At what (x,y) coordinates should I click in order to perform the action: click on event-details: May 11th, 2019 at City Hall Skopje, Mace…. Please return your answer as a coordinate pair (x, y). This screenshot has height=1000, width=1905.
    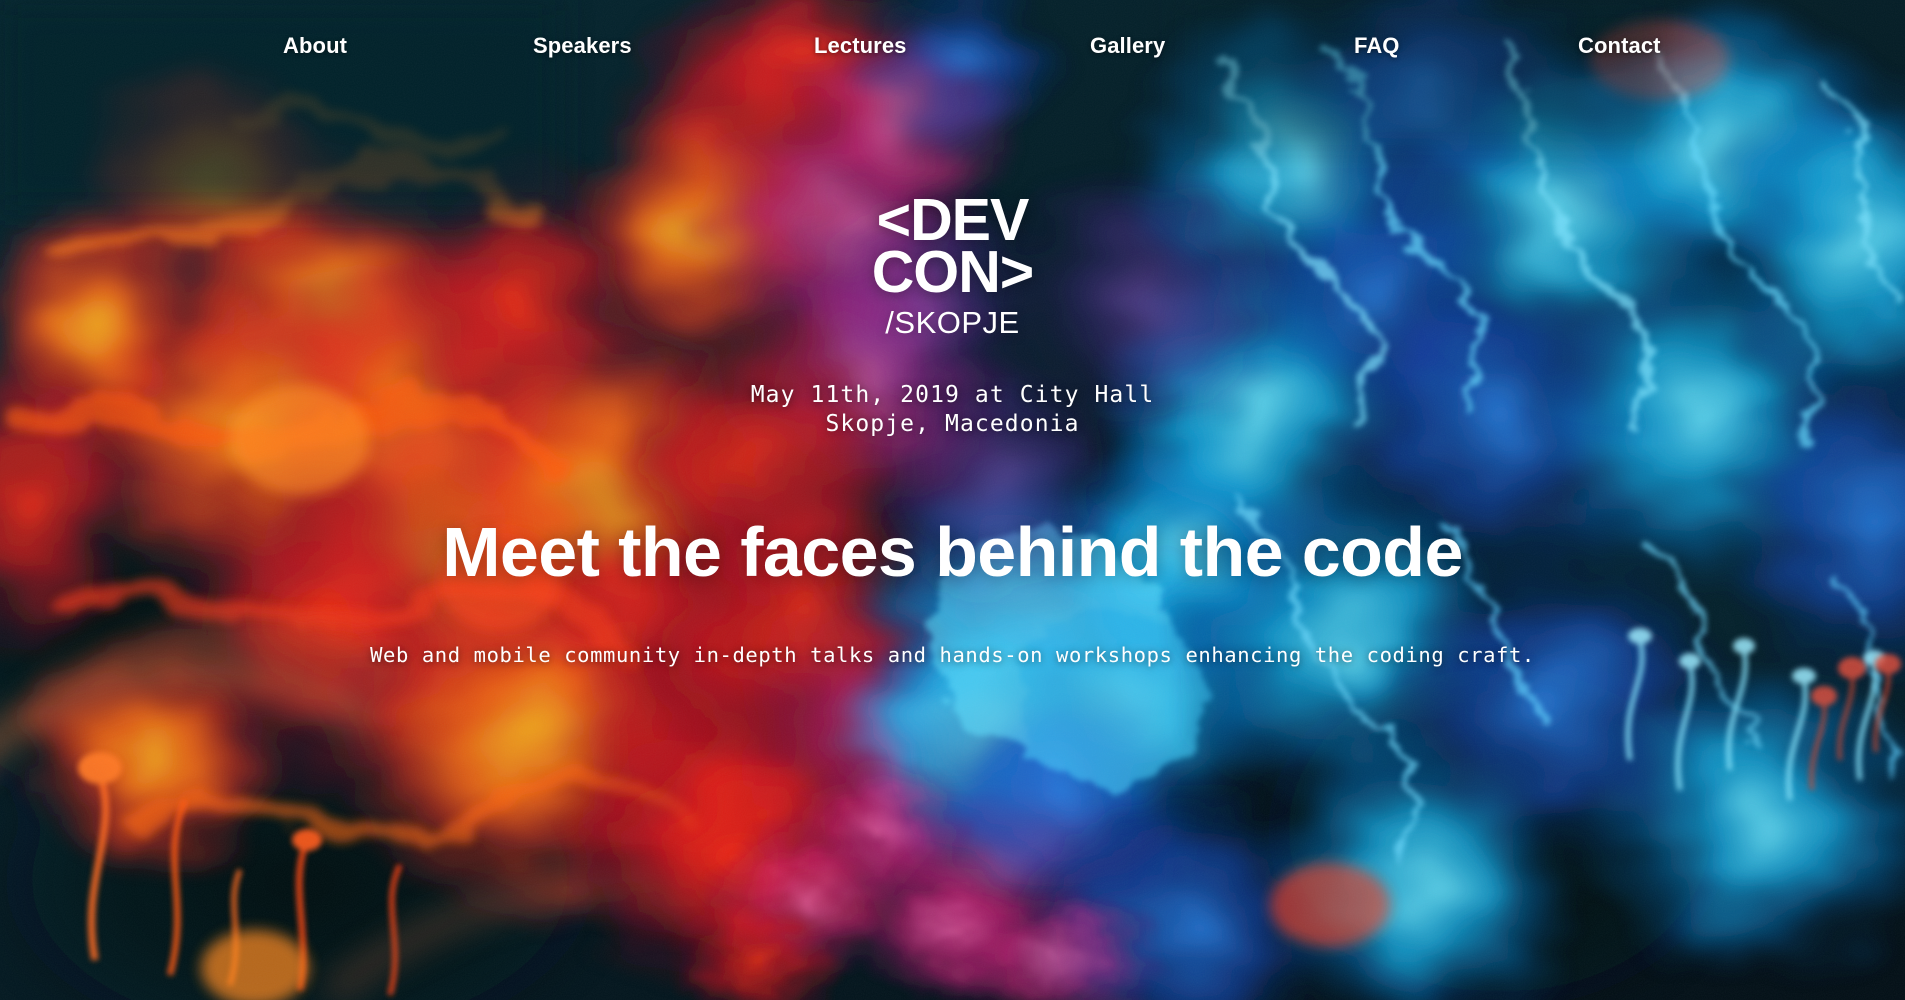
    Looking at the image, I should click on (952, 410).